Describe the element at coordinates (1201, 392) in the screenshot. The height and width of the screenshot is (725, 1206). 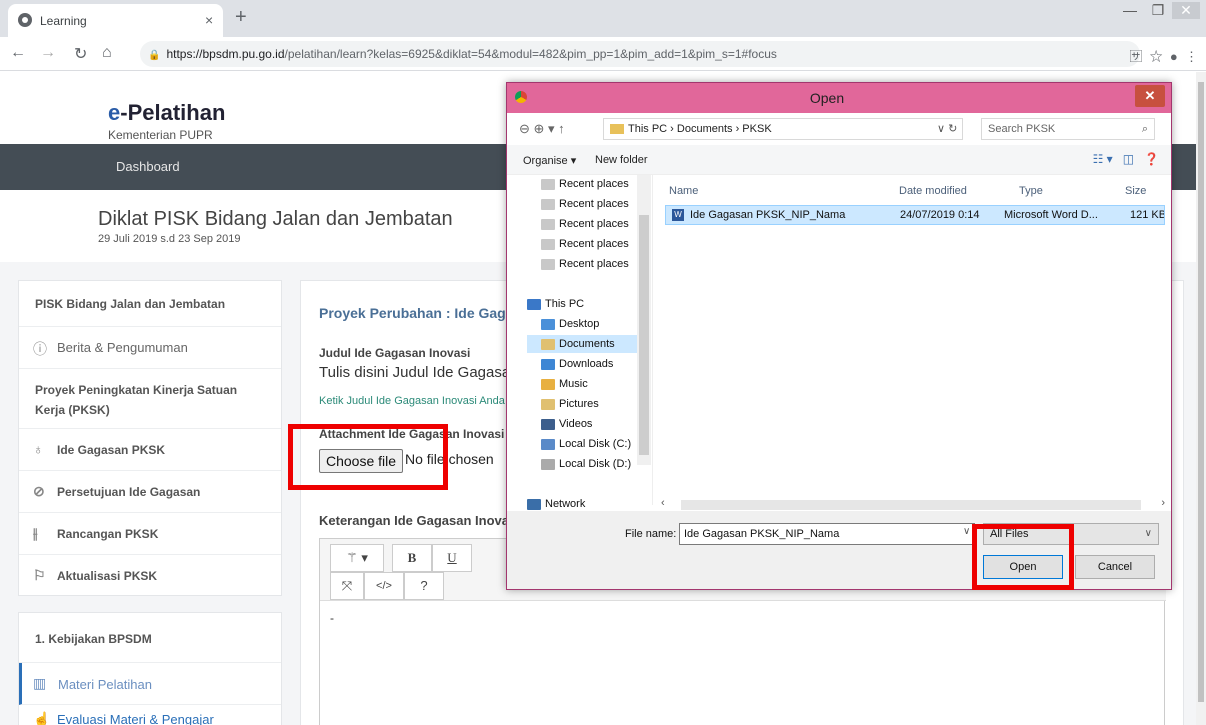
I see `scrollbar-thumb` at that location.